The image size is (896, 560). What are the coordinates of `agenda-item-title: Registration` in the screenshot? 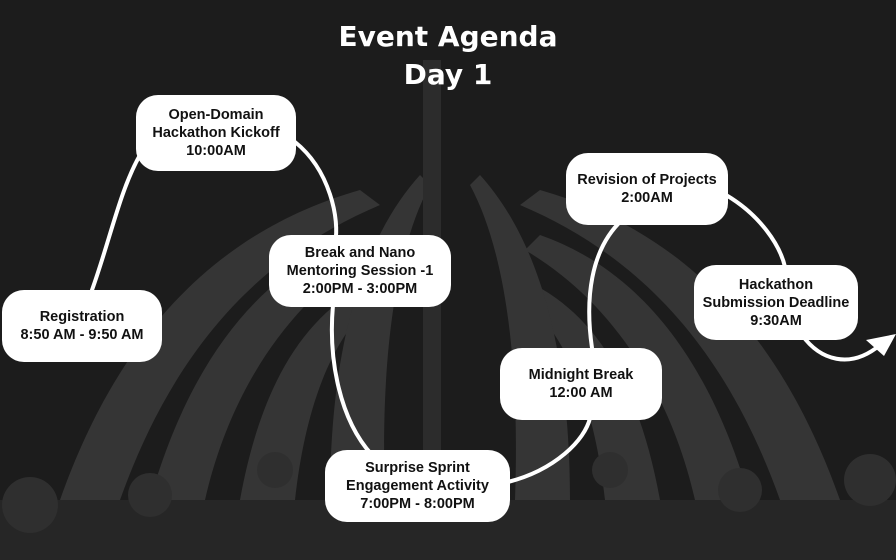 It's located at (82, 317).